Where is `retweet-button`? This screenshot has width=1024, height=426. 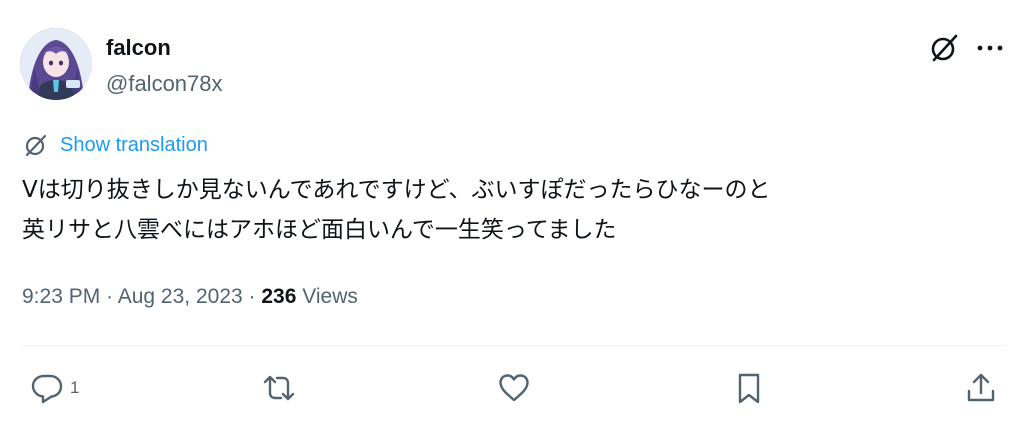
retweet-button is located at coordinates (279, 388).